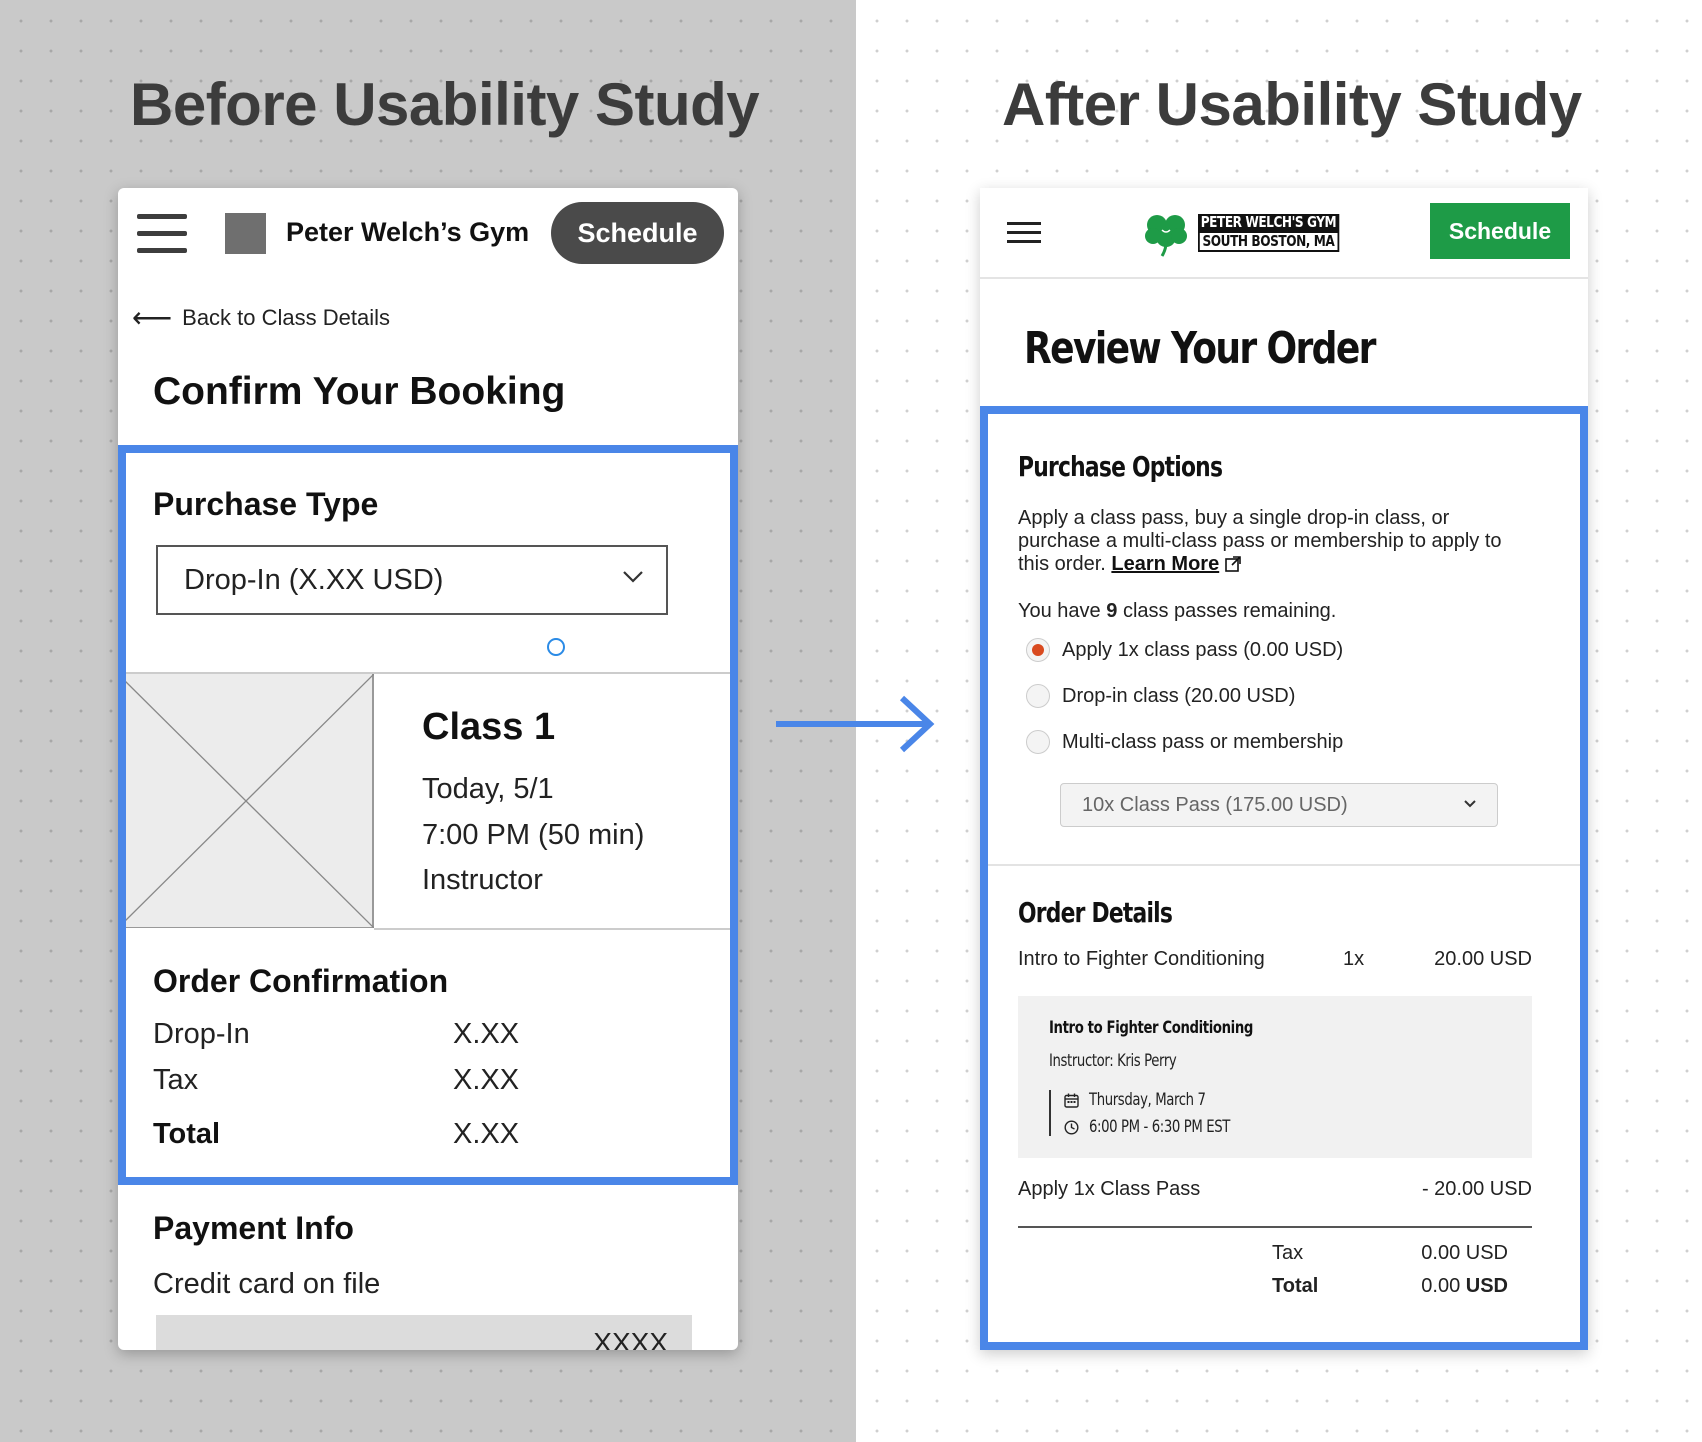  What do you see at coordinates (1113, 1061) in the screenshot?
I see `card-instructor: Instructor: Kris Perry` at bounding box center [1113, 1061].